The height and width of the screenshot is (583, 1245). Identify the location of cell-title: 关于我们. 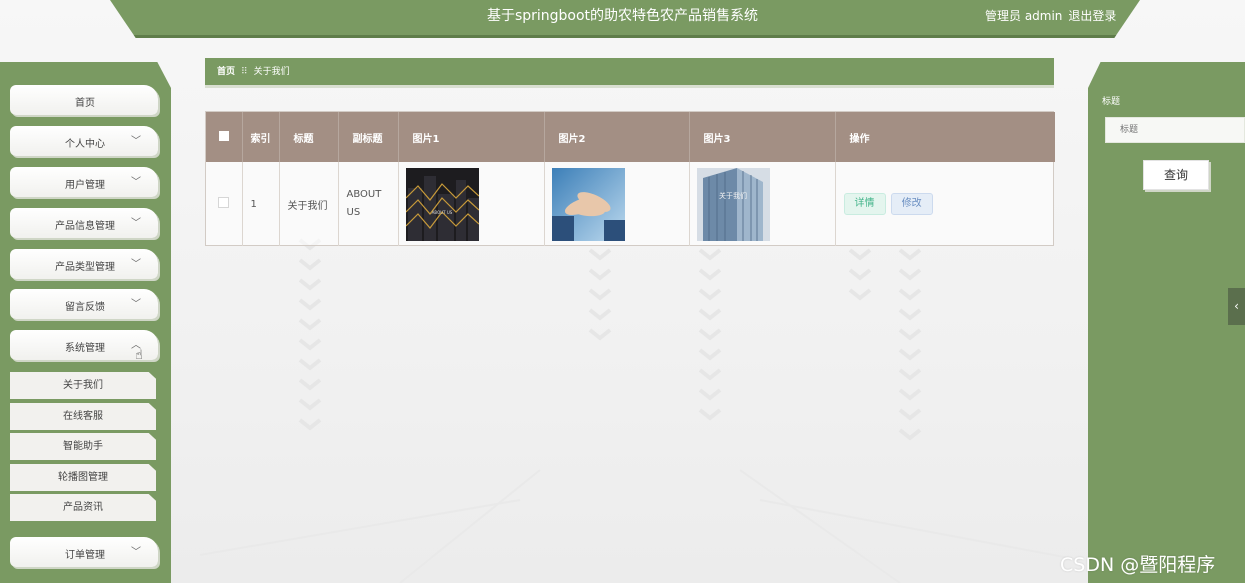
(309, 204).